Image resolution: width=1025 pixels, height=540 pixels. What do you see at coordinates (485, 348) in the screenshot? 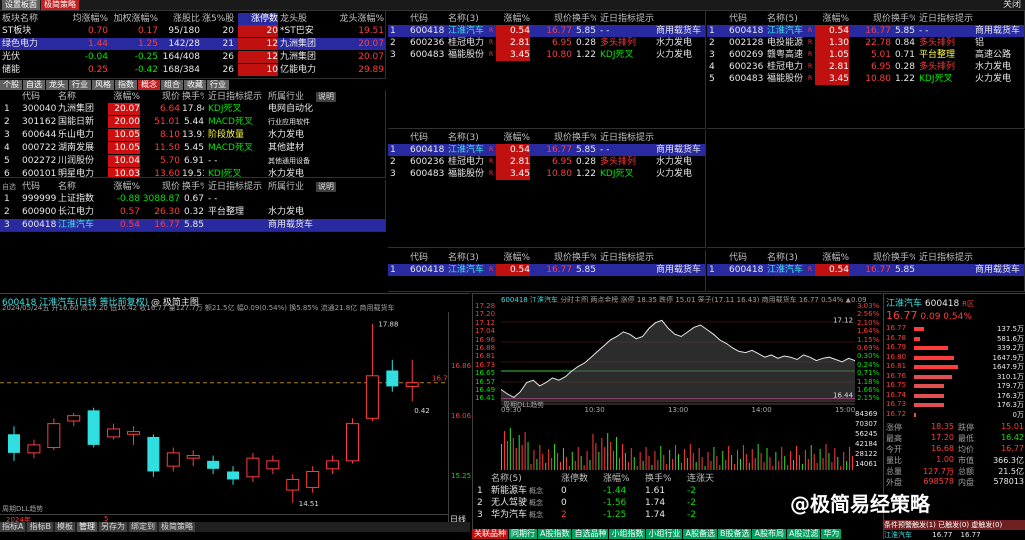
I see `left-axis-label: 16.88` at bounding box center [485, 348].